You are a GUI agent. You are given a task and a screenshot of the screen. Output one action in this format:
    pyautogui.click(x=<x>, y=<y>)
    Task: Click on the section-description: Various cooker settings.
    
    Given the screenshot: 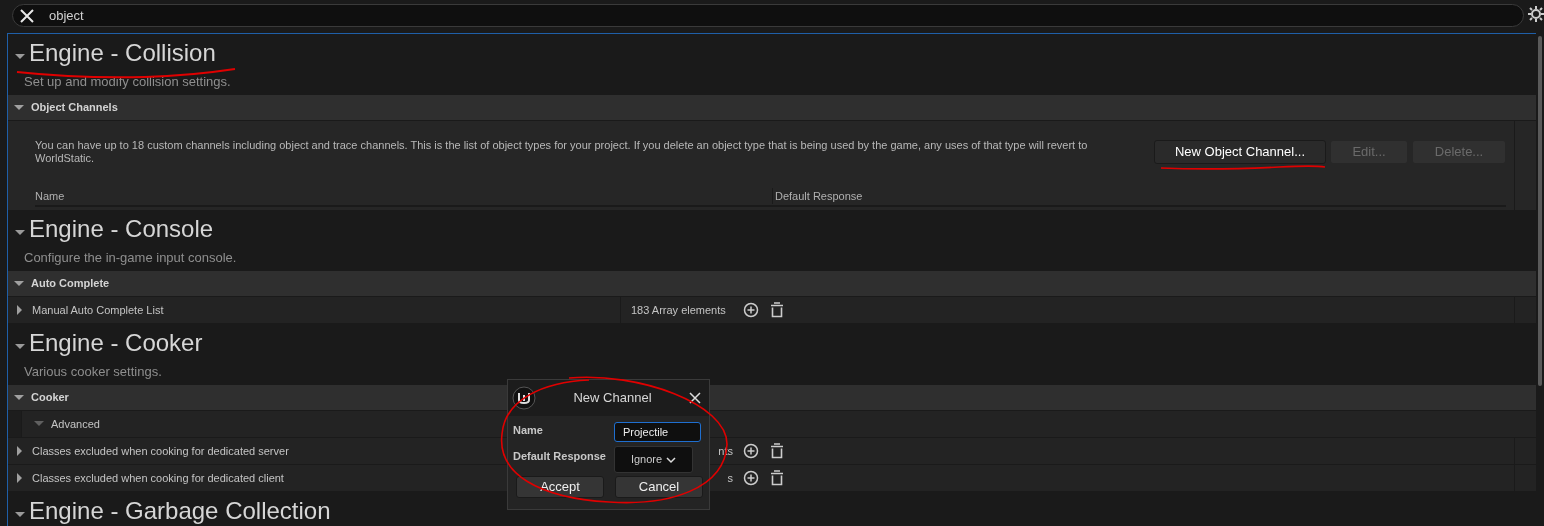 What is the action you would take?
    pyautogui.click(x=93, y=372)
    